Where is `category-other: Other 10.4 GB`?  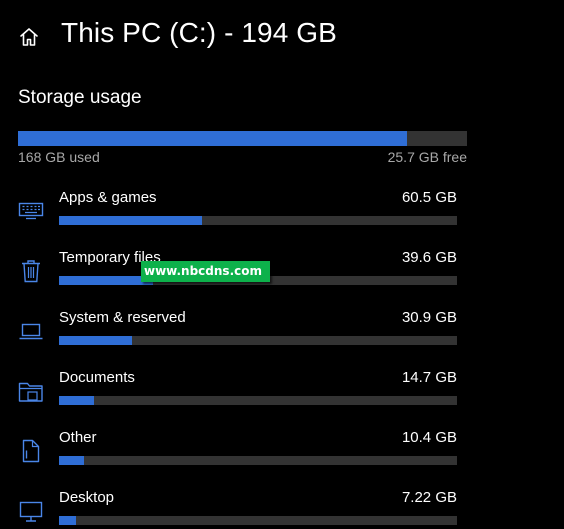 category-other: Other 10.4 GB is located at coordinates (282, 459).